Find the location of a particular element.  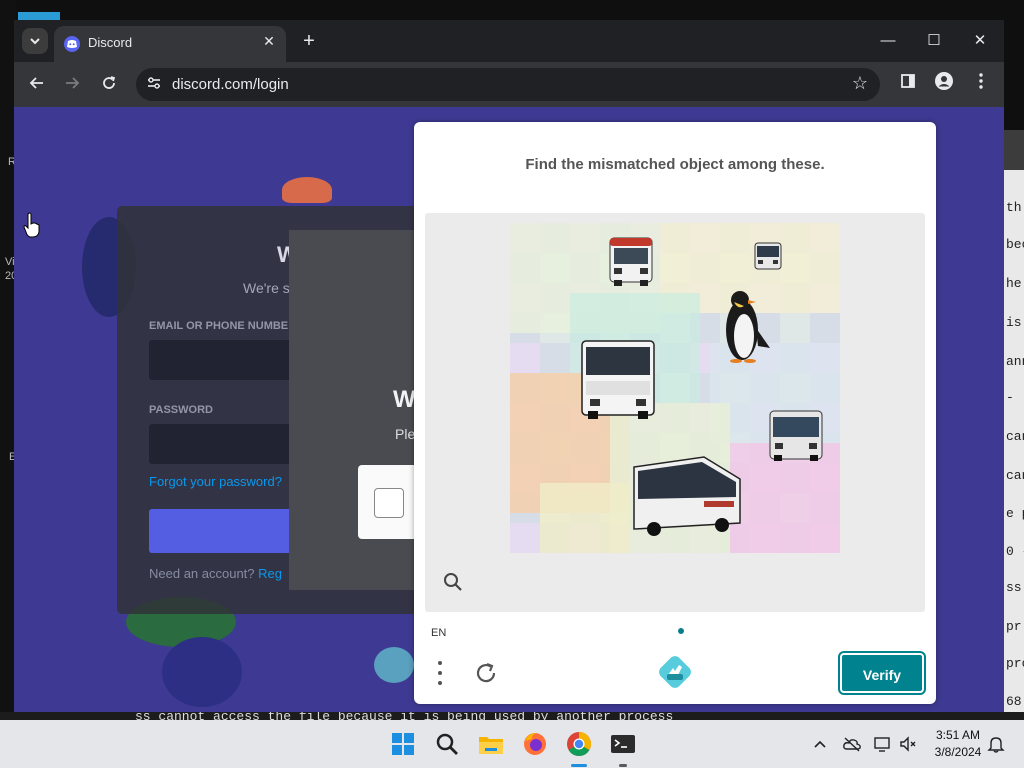

verify-button: Verify is located at coordinates (882, 673).